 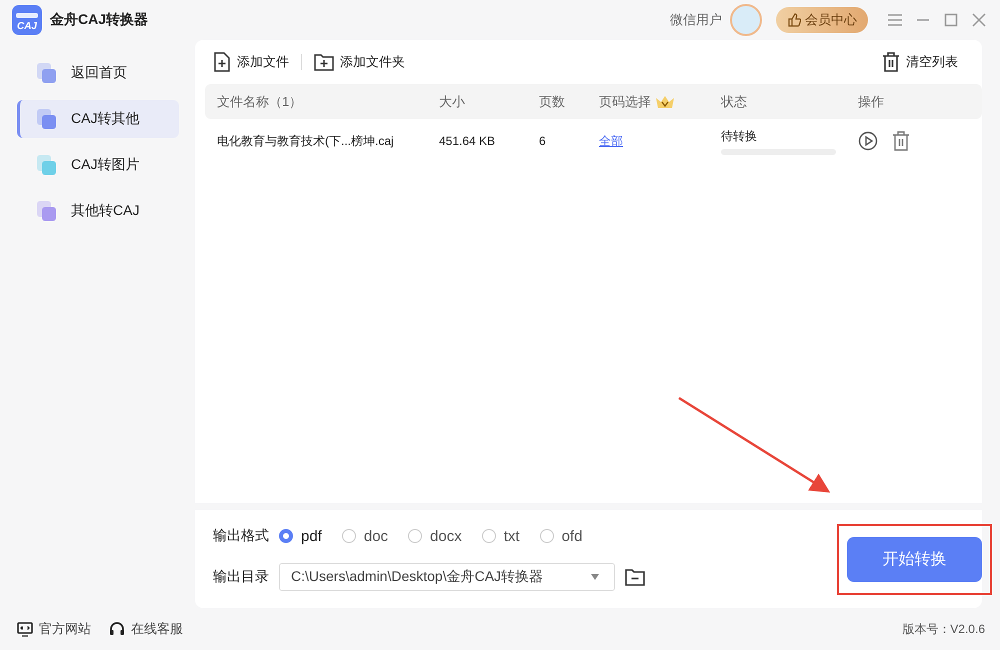 I want to click on format-radio: docx, so click(x=435, y=536).